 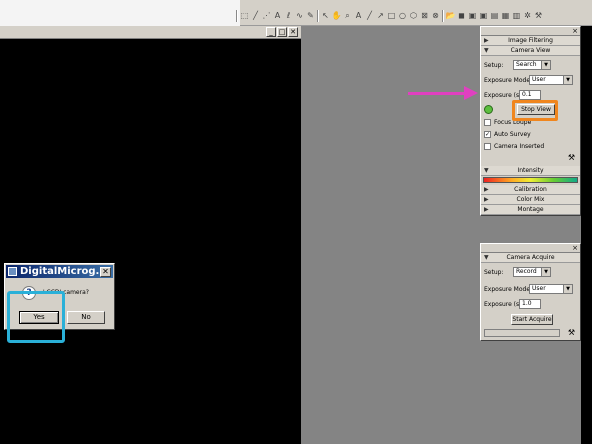 What do you see at coordinates (369, 16) in the screenshot?
I see `slash-line-icon: ╱` at bounding box center [369, 16].